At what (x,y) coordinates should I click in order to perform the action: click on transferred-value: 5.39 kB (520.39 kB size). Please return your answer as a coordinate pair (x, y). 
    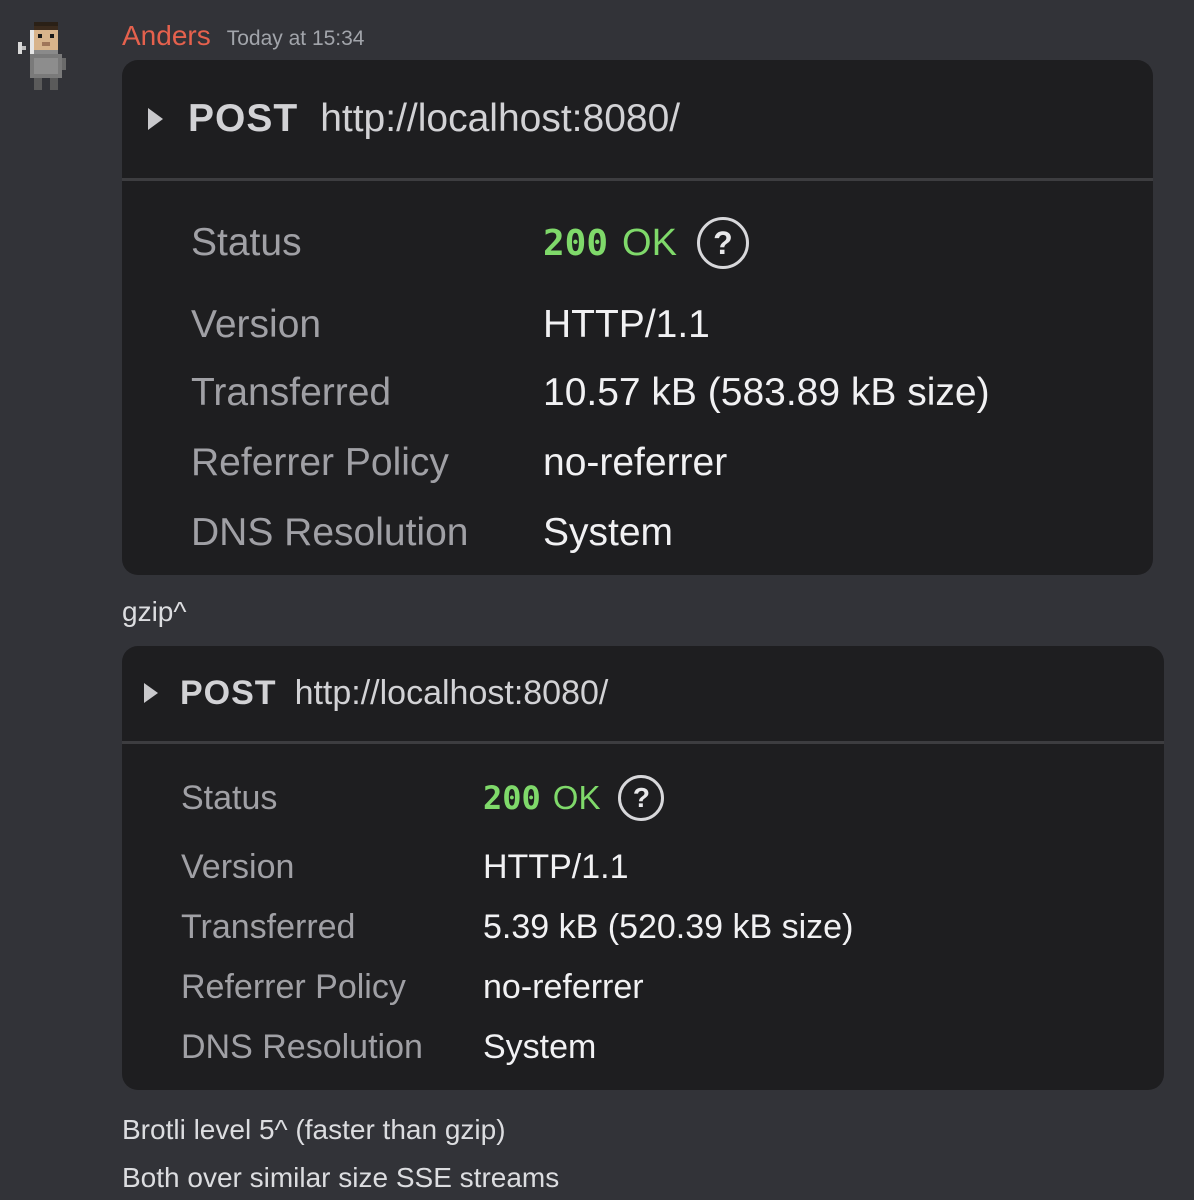
    Looking at the image, I should click on (668, 926).